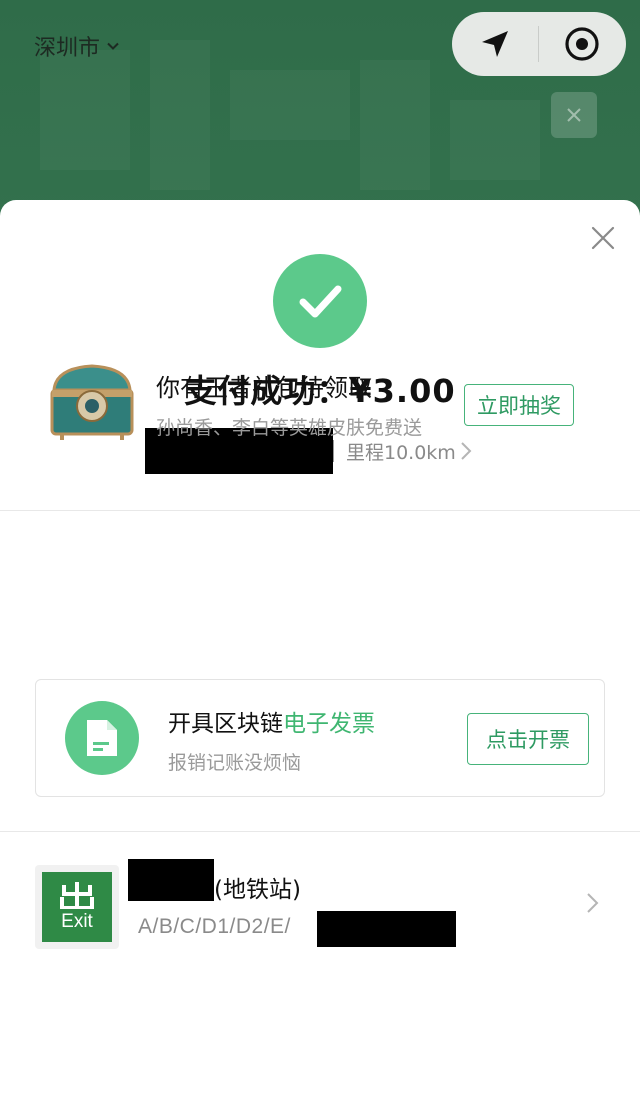 This screenshot has height=1100, width=640. I want to click on exit-character, so click(77, 895).